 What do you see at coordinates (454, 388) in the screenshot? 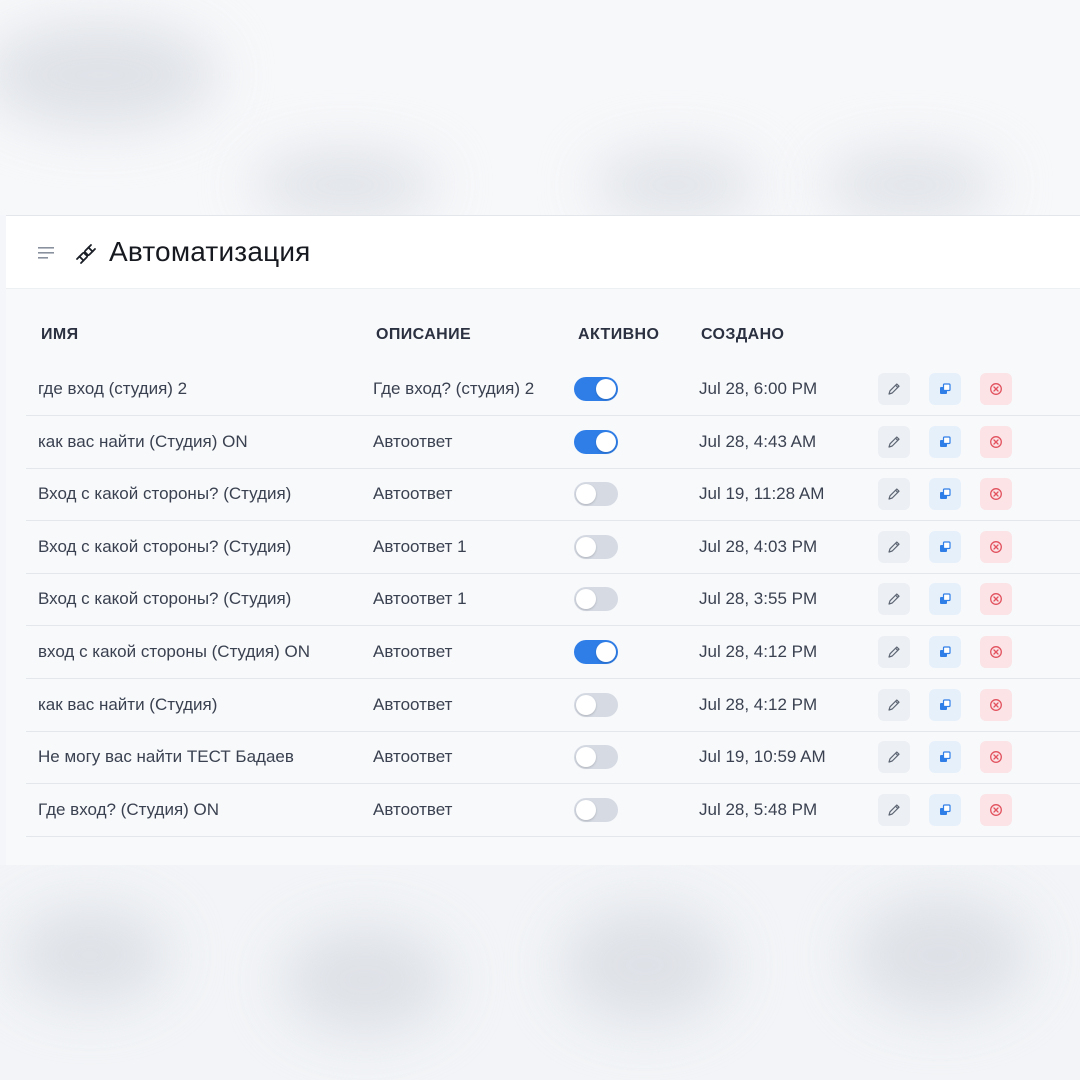
I see `row-description: Где вход? (студия) 2` at bounding box center [454, 388].